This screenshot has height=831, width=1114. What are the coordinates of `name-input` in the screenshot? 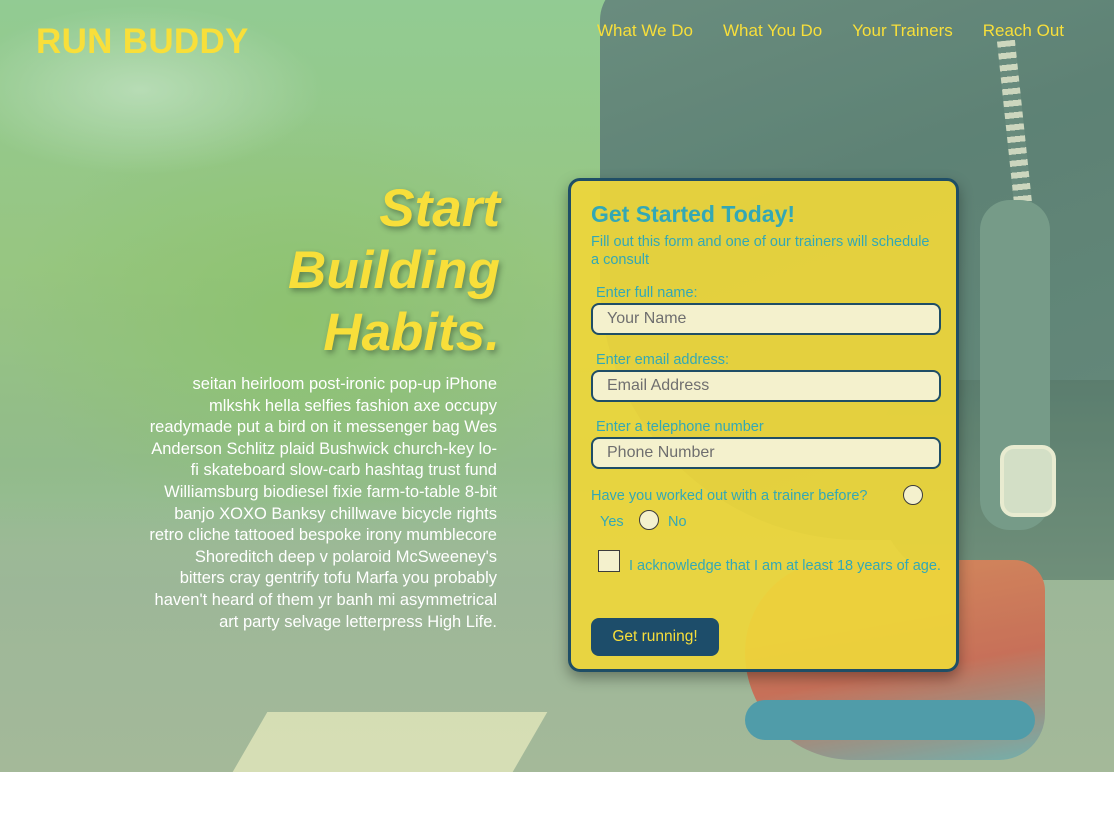 It's located at (766, 319).